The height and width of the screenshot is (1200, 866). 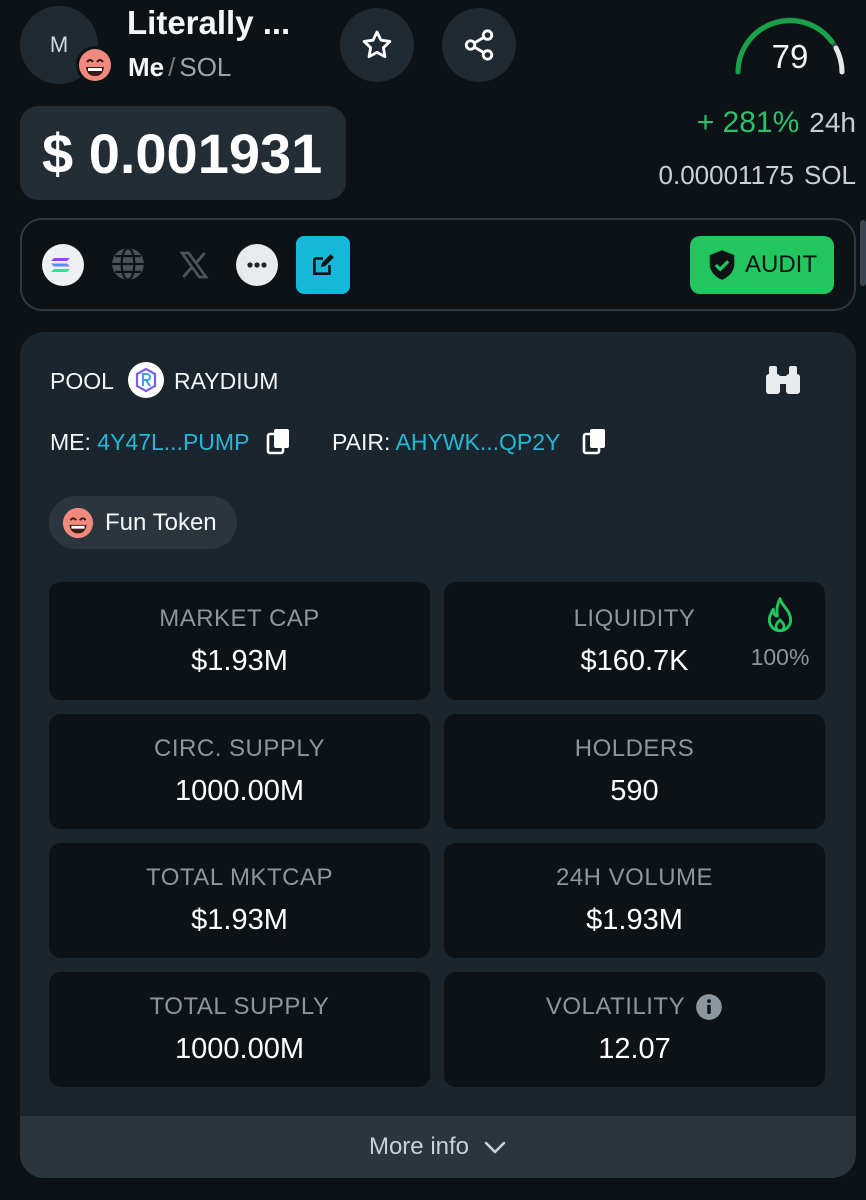 I want to click on scrollbar-thumb, so click(x=863, y=253).